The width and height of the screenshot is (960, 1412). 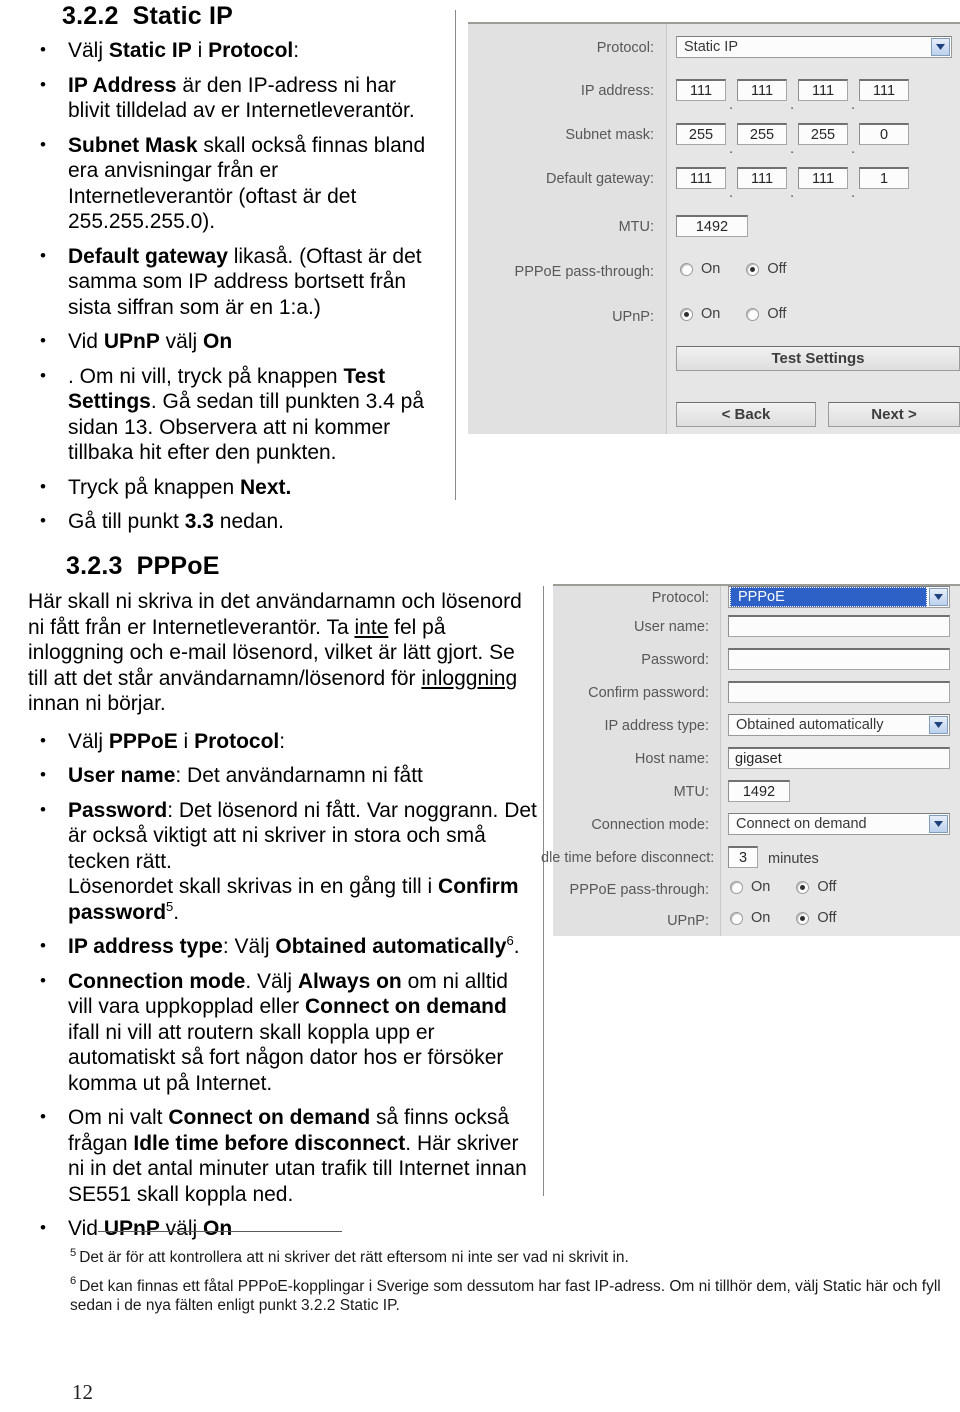 I want to click on pppoe-passthrough-on-label: On, so click(x=761, y=887).